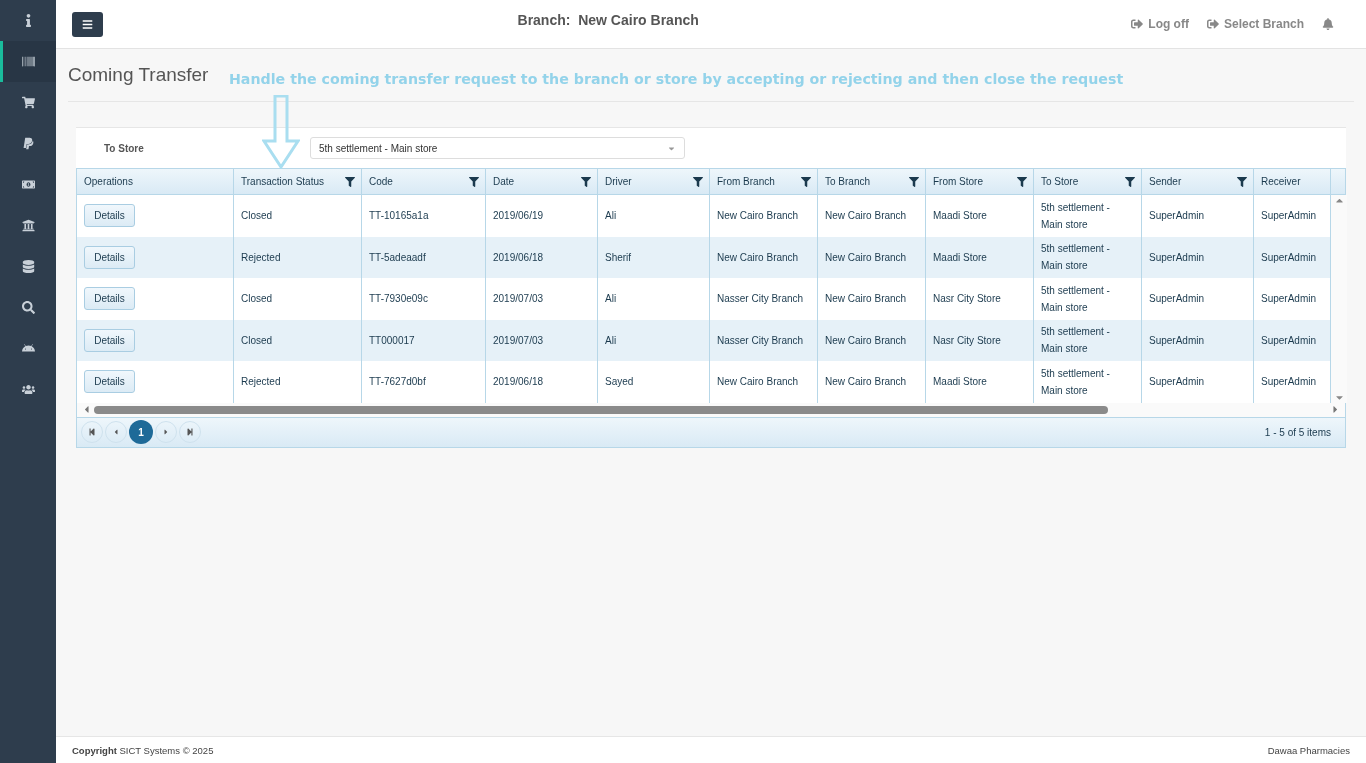  I want to click on caret-right-icon, so click(166, 432).